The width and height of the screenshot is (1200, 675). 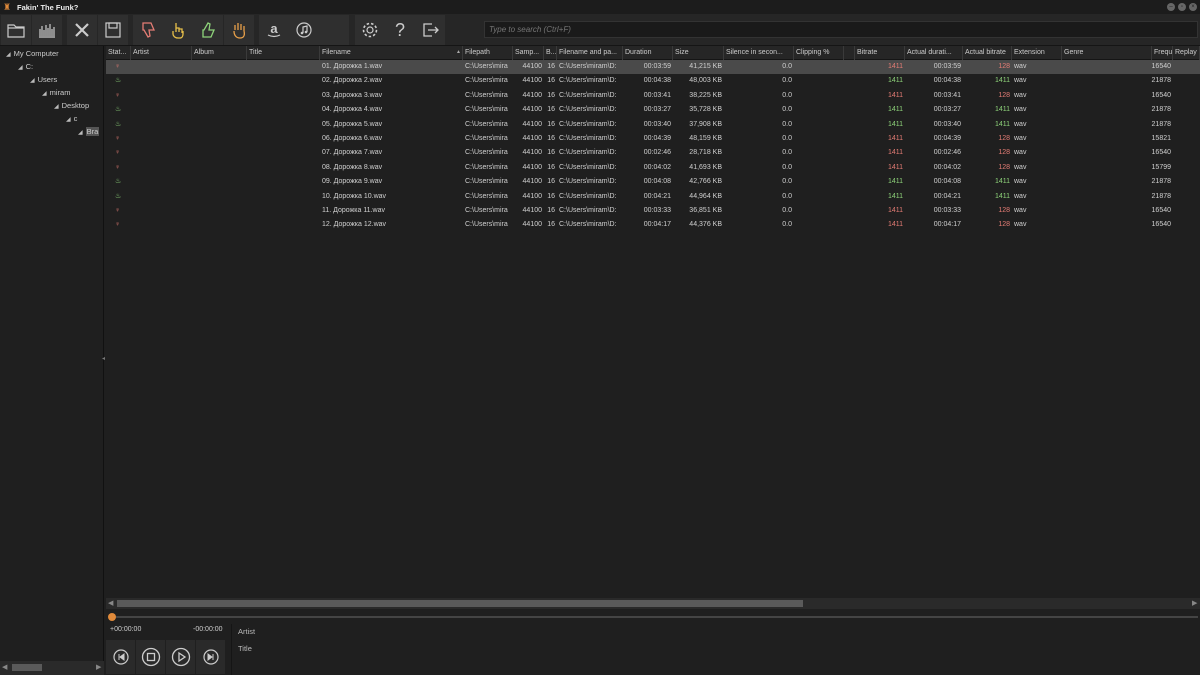 I want to click on cell-size: 48,159 KB, so click(x=705, y=138).